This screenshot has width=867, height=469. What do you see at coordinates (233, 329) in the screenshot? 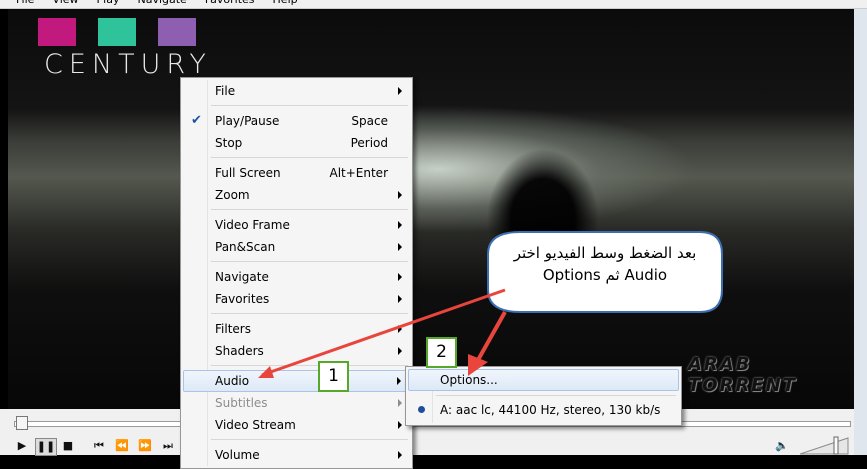
I see `menu-item-label: Filters` at bounding box center [233, 329].